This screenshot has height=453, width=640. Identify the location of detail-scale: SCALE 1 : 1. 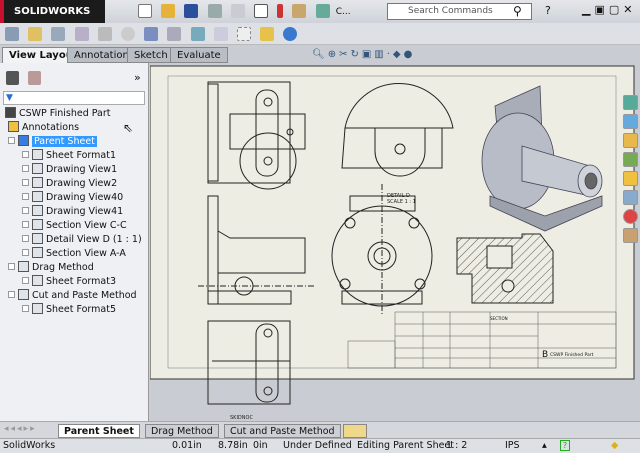
(401, 202).